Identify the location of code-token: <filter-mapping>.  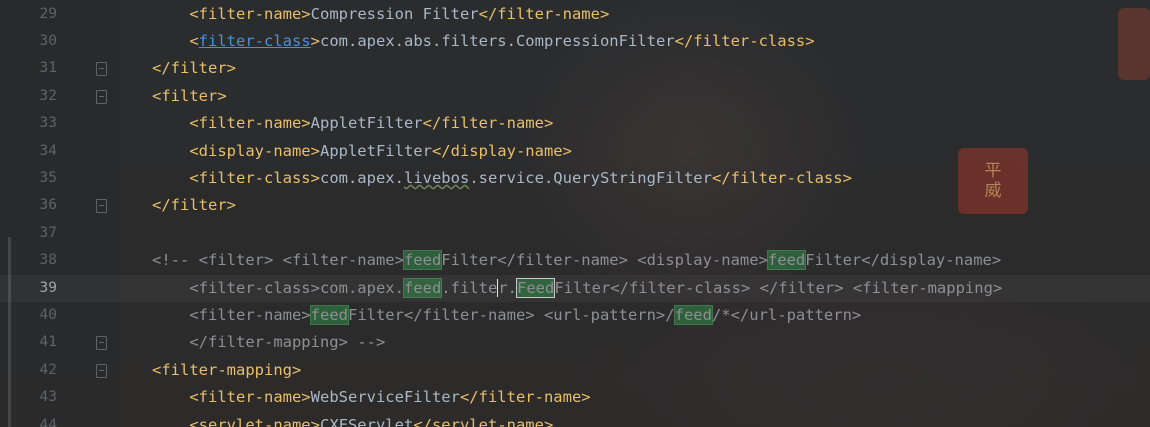
(227, 369).